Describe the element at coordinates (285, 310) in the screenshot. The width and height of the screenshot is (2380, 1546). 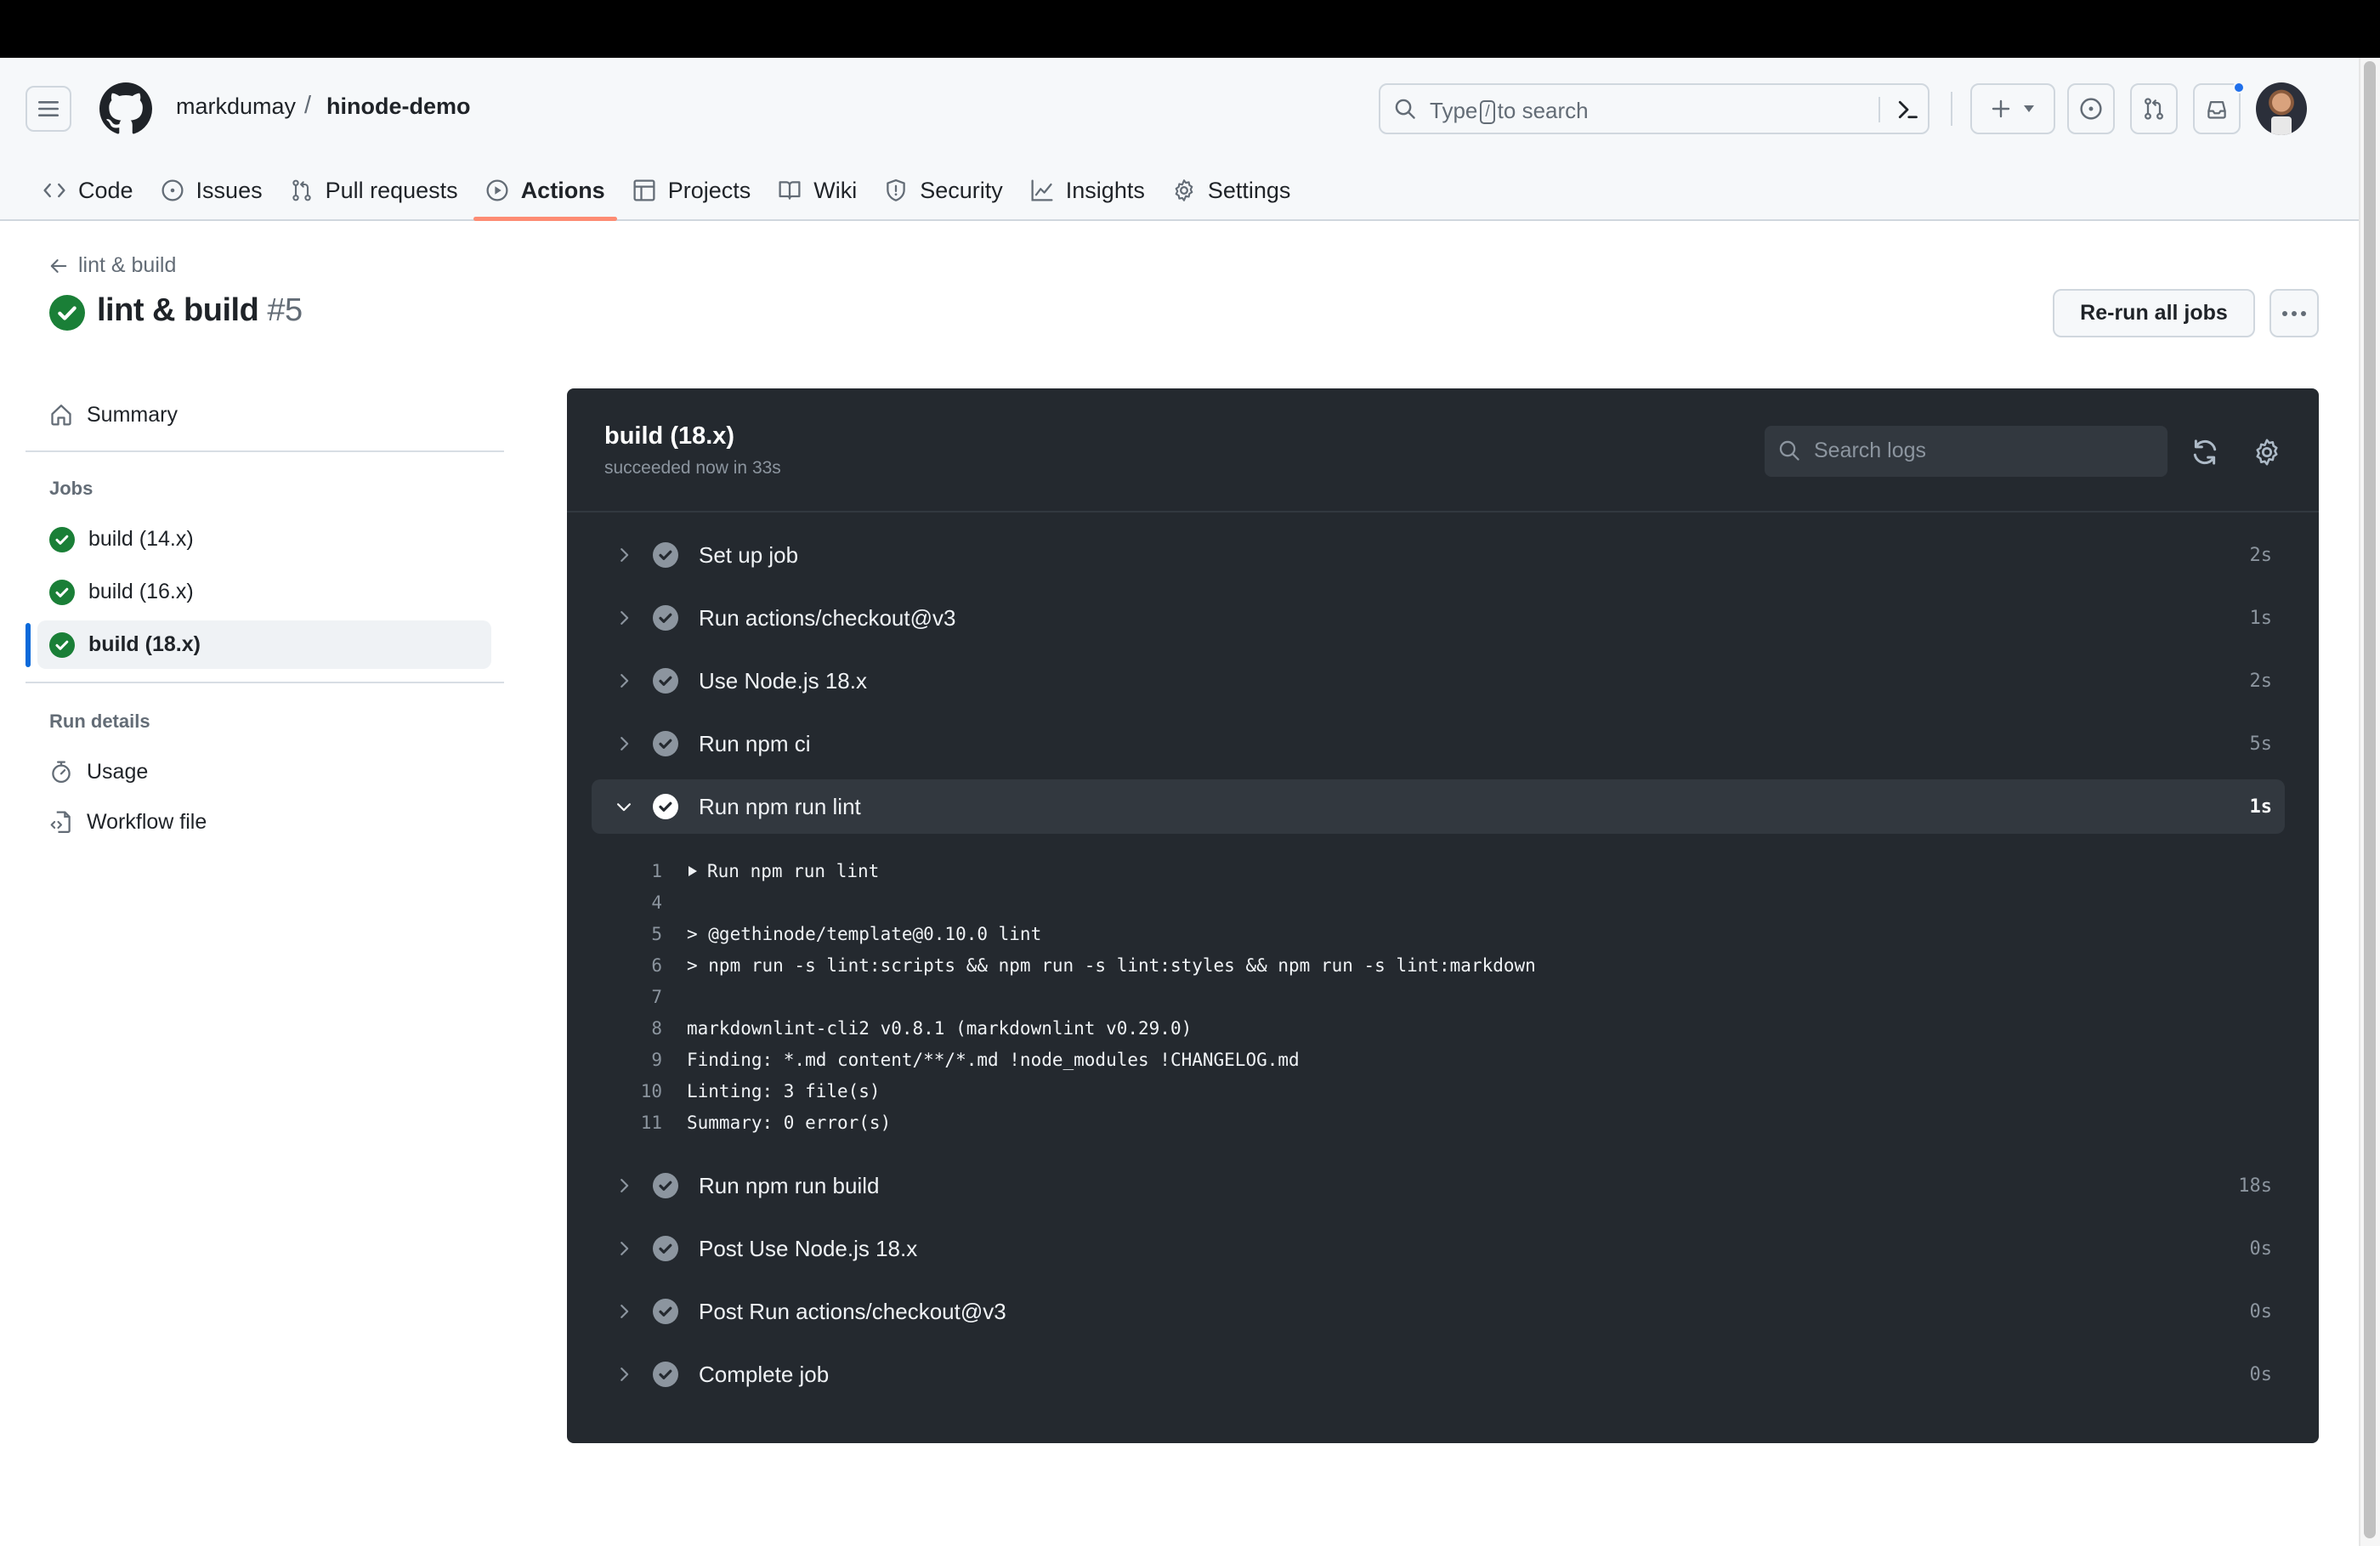
I see `run-number: #5` at that location.